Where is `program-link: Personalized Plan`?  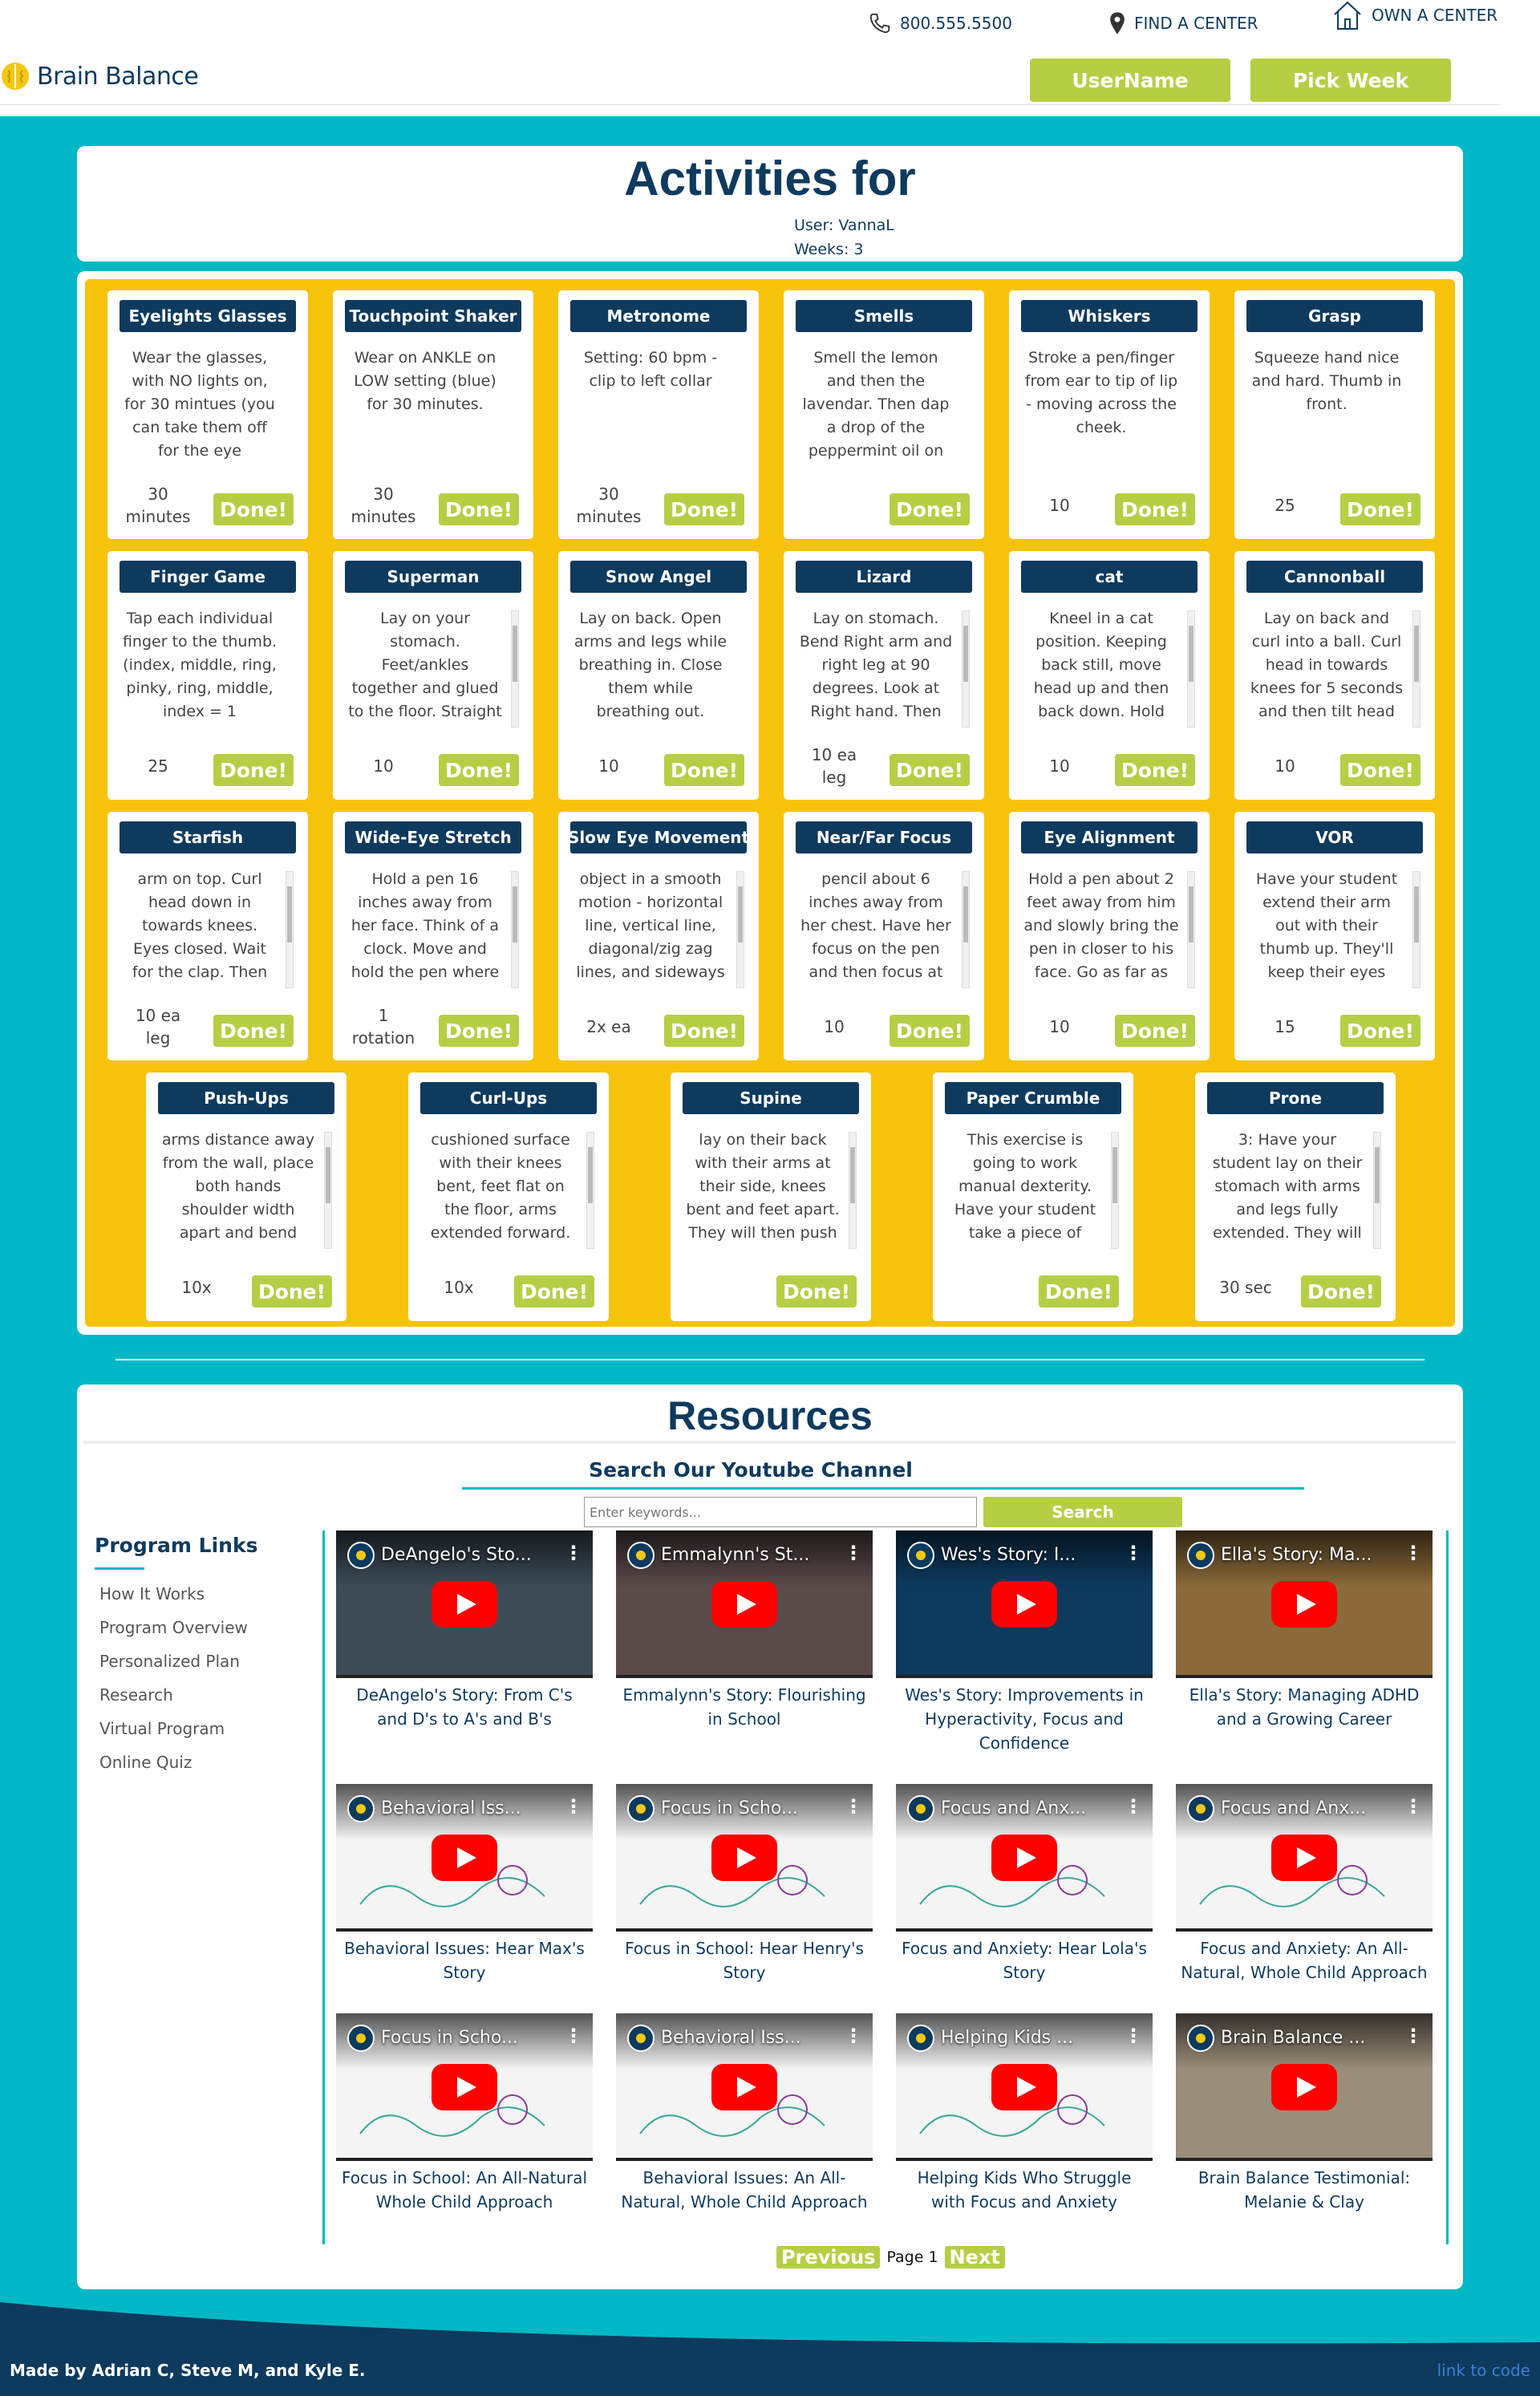
program-link: Personalized Plan is located at coordinates (173, 1661).